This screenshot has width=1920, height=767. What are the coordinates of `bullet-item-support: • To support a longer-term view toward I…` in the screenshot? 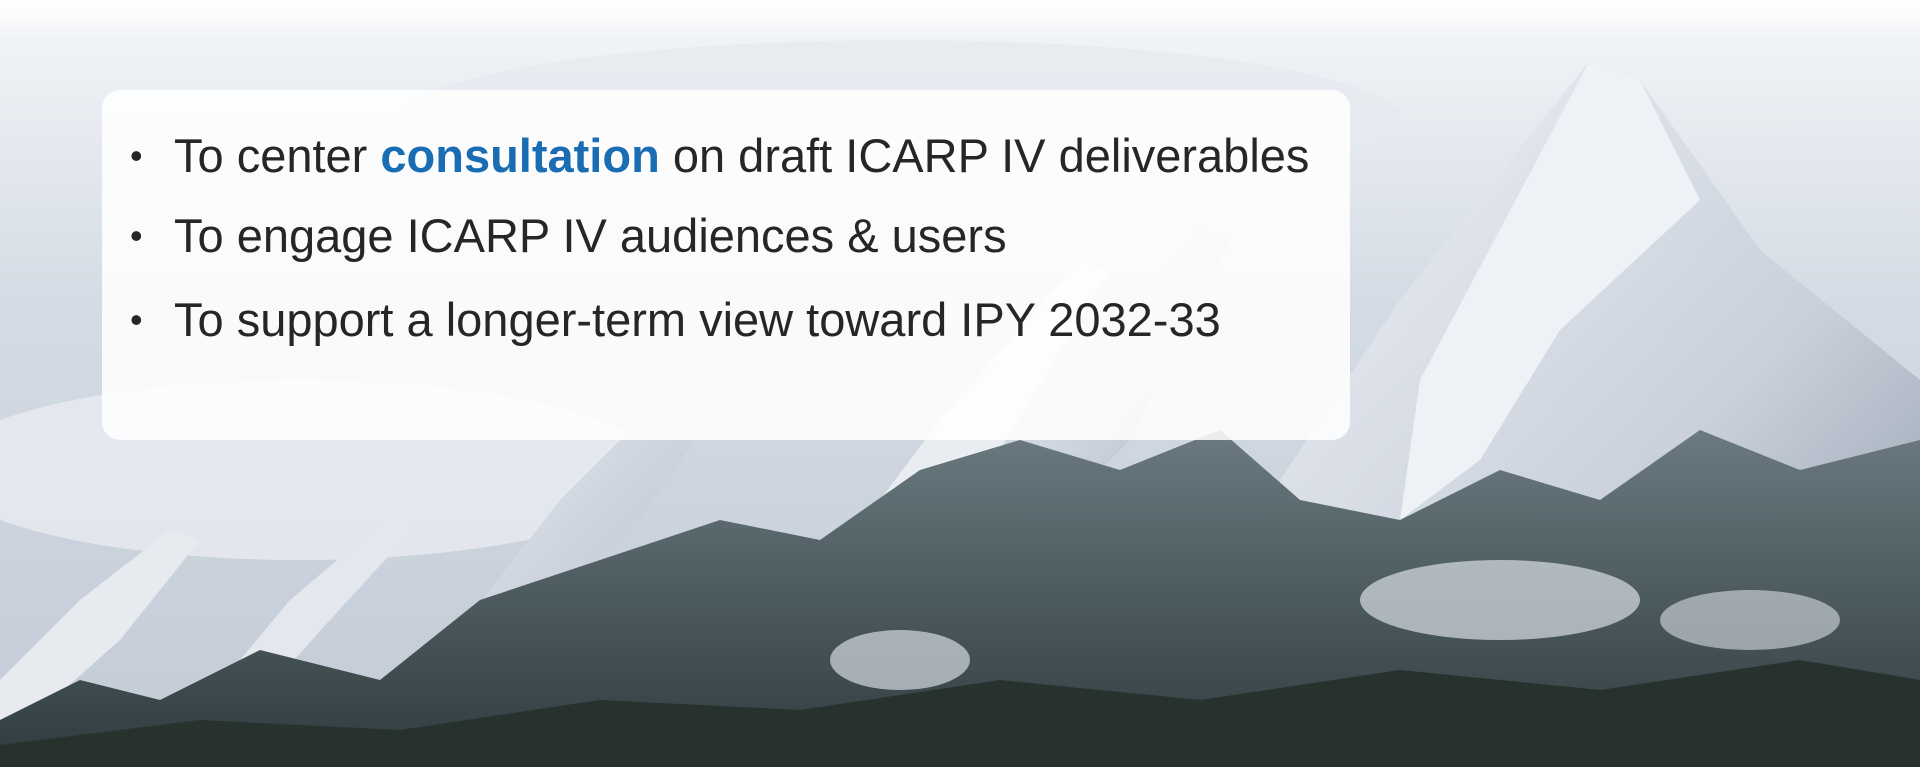 It's located at (720, 320).